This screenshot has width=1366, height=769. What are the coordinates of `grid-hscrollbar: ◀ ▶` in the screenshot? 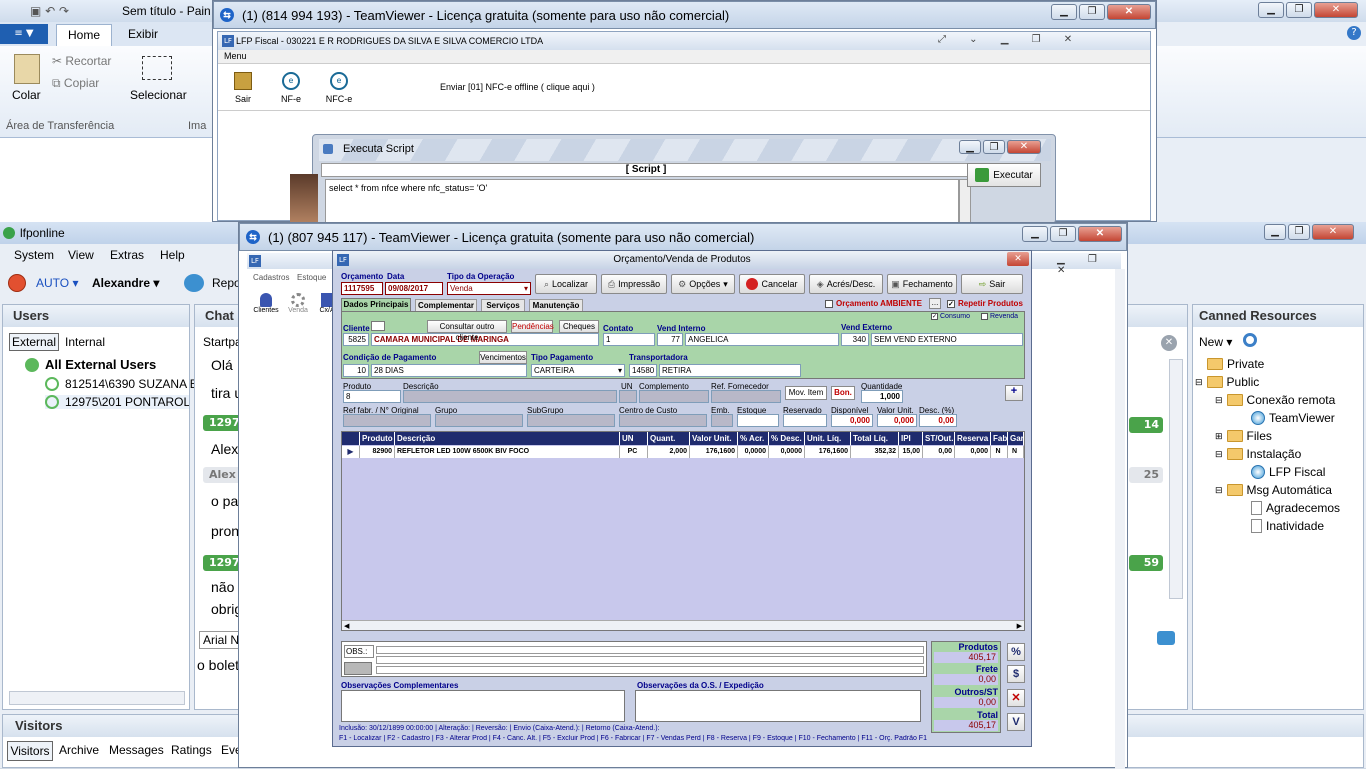 It's located at (683, 625).